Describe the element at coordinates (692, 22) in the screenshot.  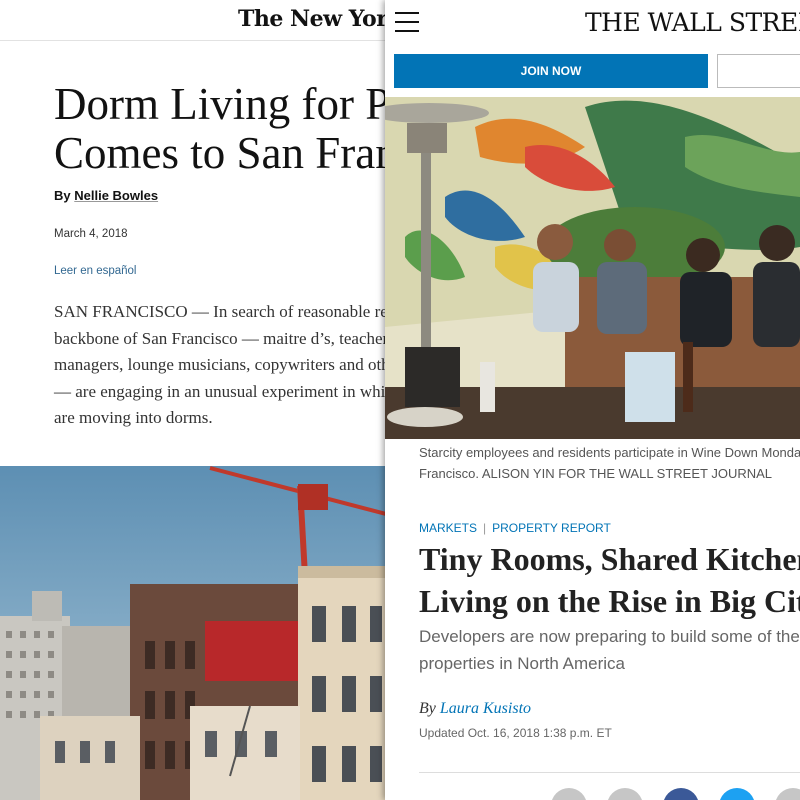
I see `wsj-logo: THE WALL STREET JOURNAL.` at that location.